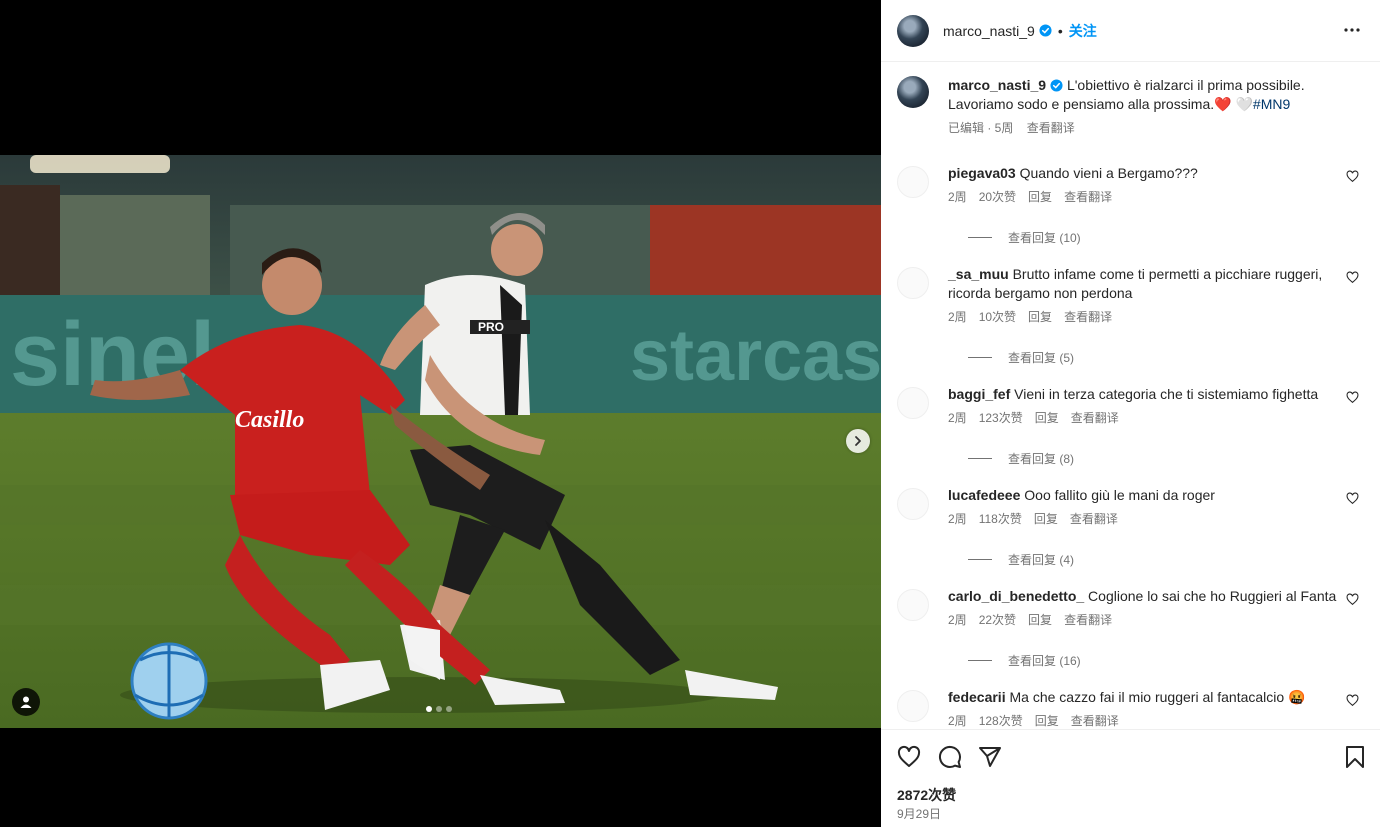 The height and width of the screenshot is (827, 1380). I want to click on caption-hashtag: #MN9, so click(1271, 104).